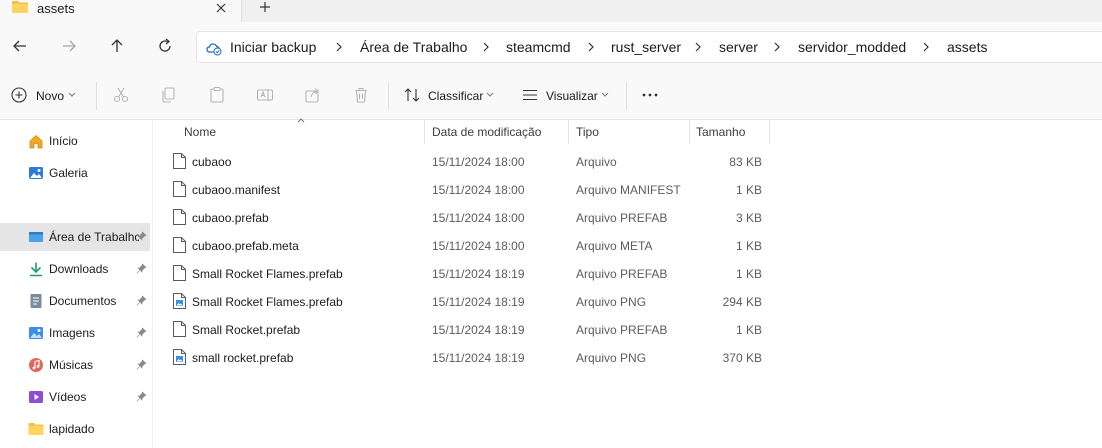  Describe the element at coordinates (538, 47) in the screenshot. I see `breadcrumb-steamcmd: steamcmd` at that location.